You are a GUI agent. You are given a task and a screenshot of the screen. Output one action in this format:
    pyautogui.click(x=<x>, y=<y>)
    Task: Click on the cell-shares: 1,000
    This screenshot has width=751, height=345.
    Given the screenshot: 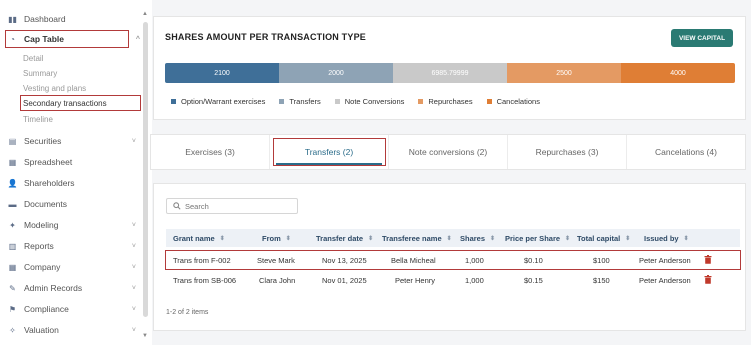 What is the action you would take?
    pyautogui.click(x=474, y=260)
    